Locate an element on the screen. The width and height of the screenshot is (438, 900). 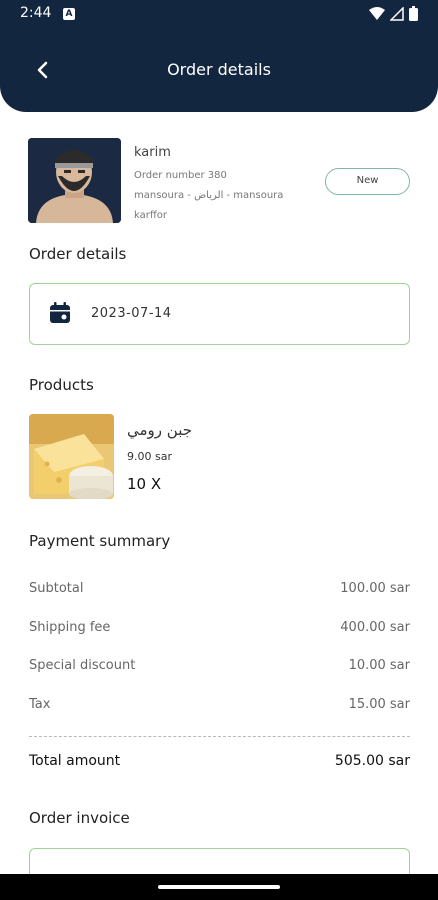
payment-value: 400.00 sar is located at coordinates (375, 627).